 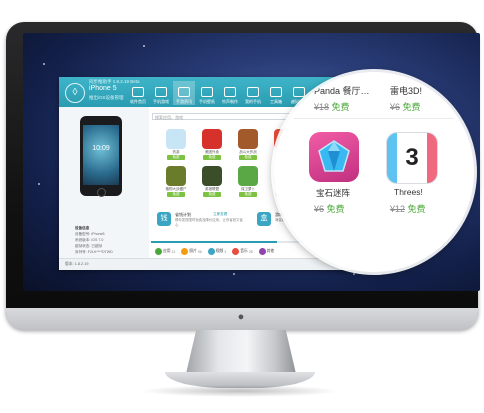 What do you see at coordinates (176, 152) in the screenshot?
I see `app-label: 热游` at bounding box center [176, 152].